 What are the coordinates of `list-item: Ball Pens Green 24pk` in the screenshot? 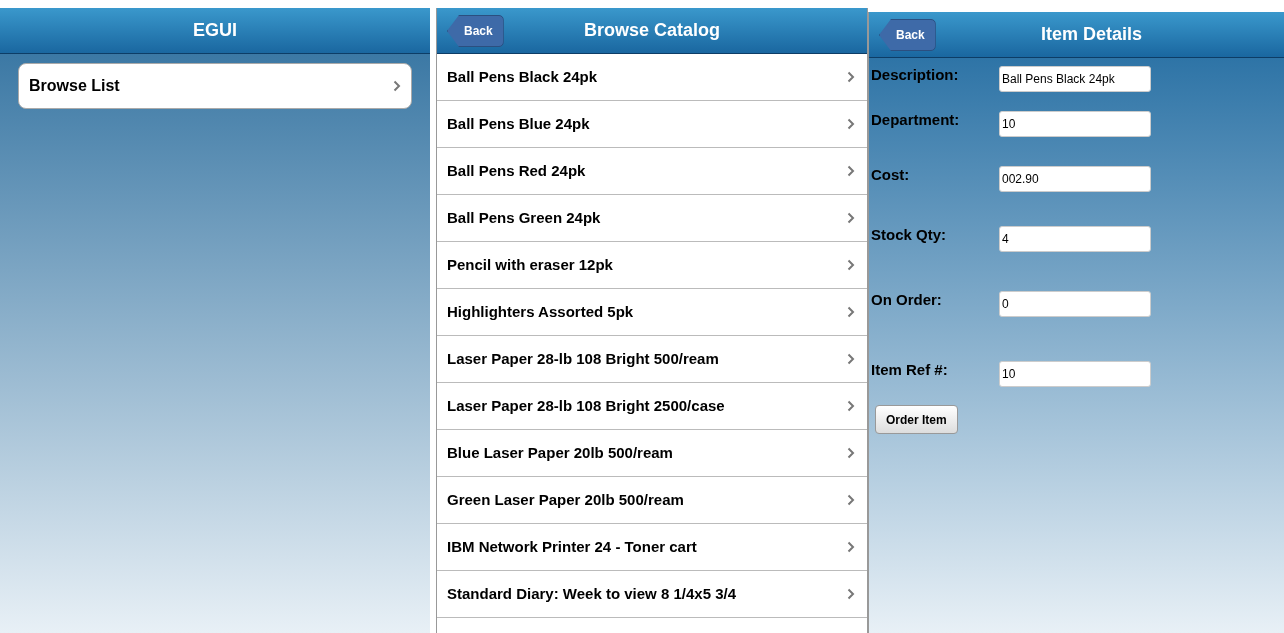 It's located at (652, 218).